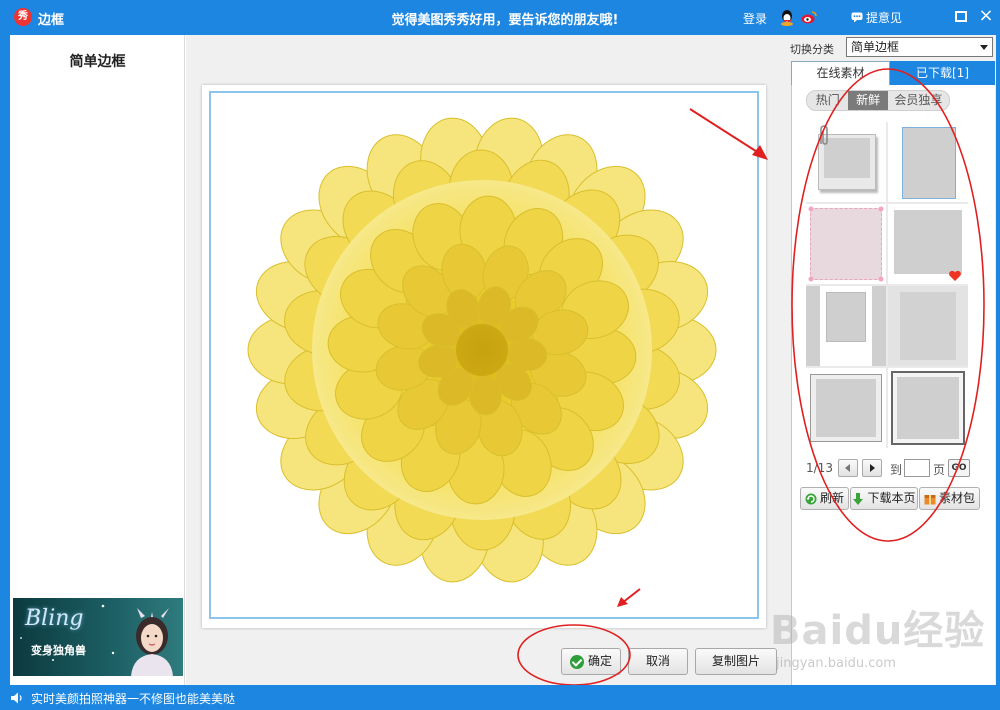  Describe the element at coordinates (819, 468) in the screenshot. I see `page-indicator: 1/13` at that location.